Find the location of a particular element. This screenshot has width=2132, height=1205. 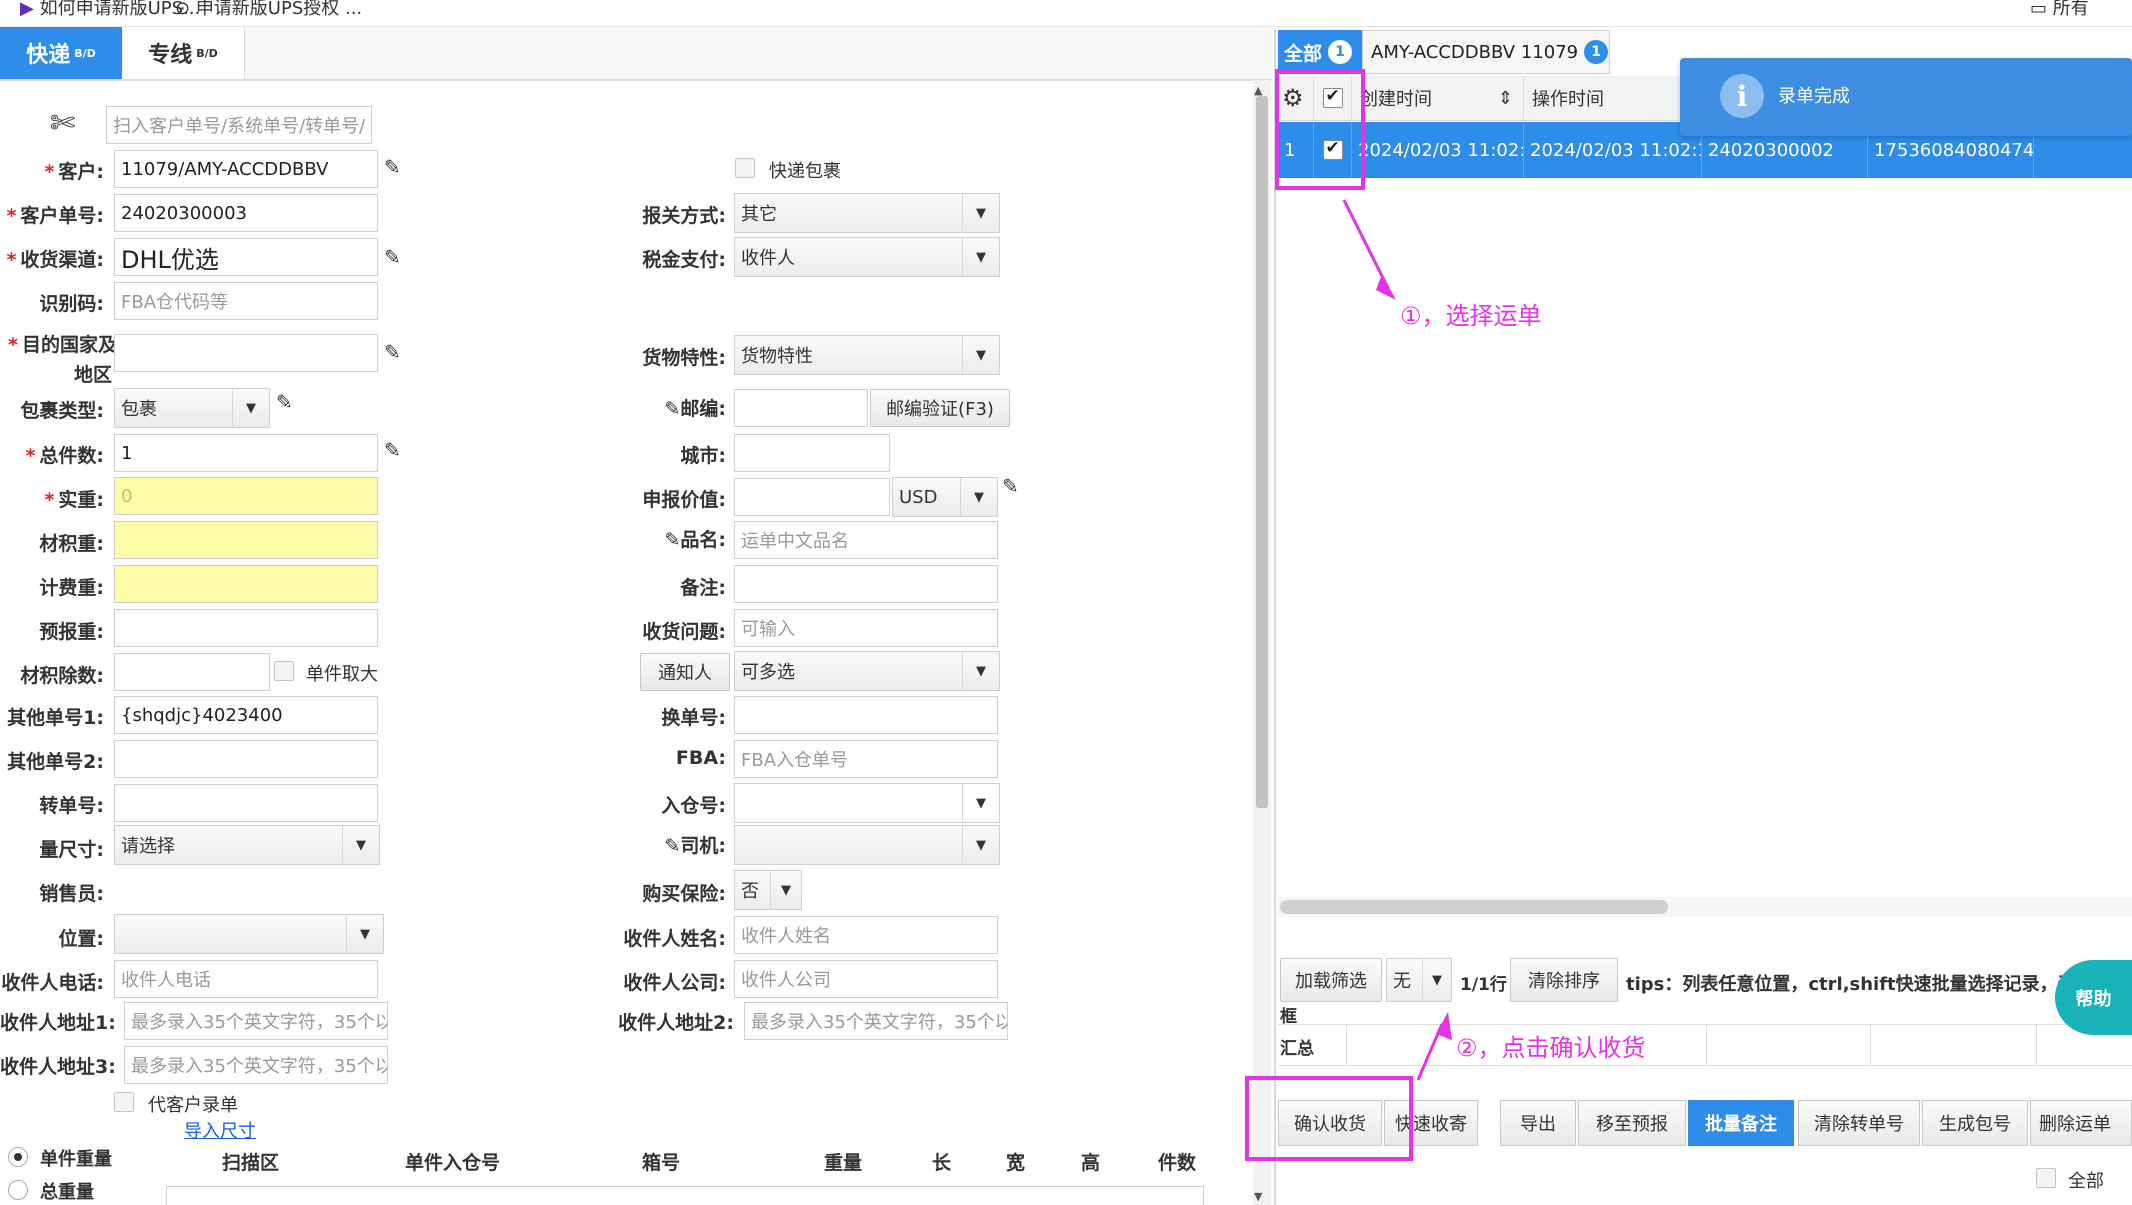

summary-divider is located at coordinates (1346, 1045).